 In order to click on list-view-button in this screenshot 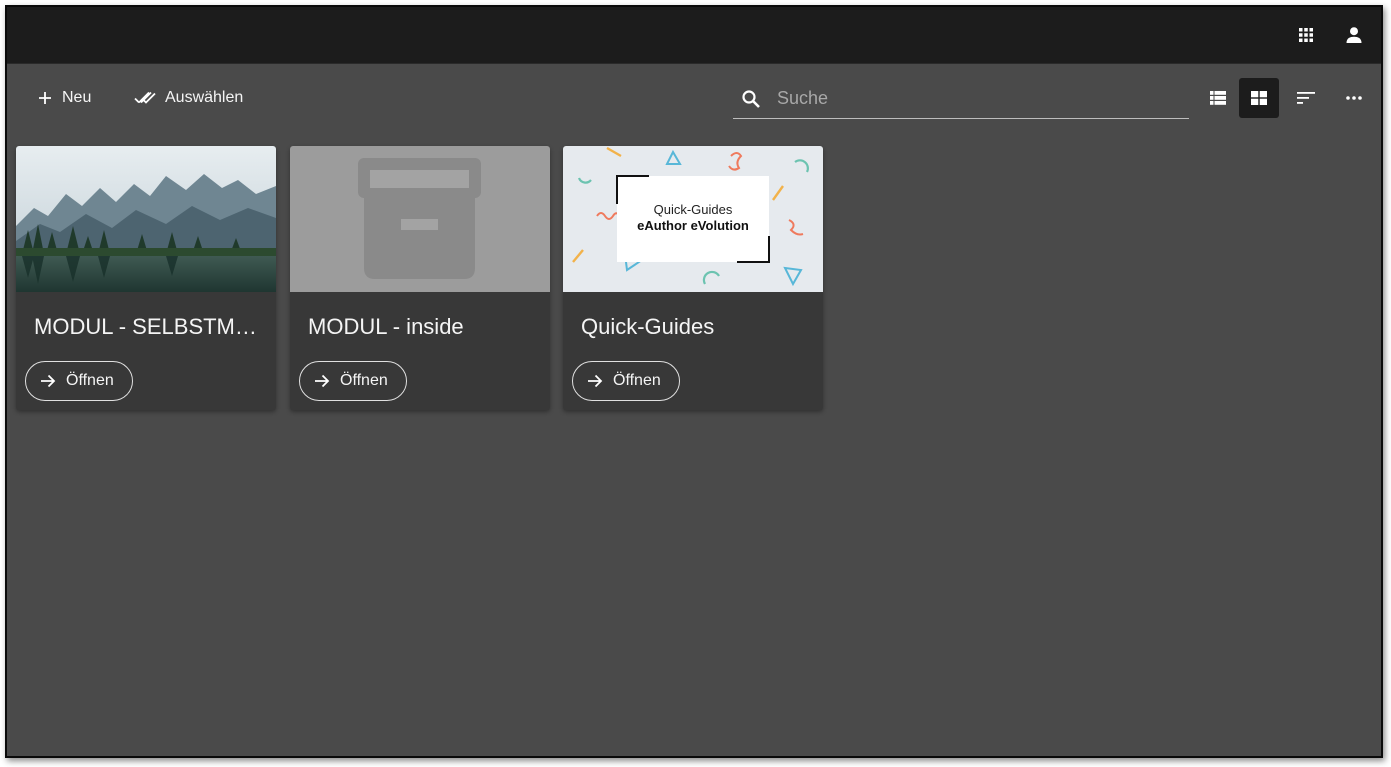, I will do `click(1218, 98)`.